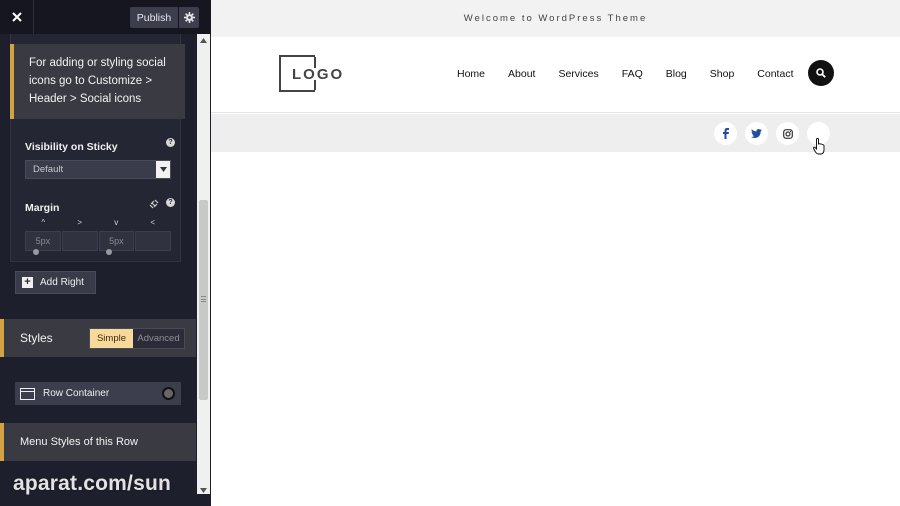 The height and width of the screenshot is (506, 900). Describe the element at coordinates (98, 169) in the screenshot. I see `visibility-sticky-select: Default` at that location.